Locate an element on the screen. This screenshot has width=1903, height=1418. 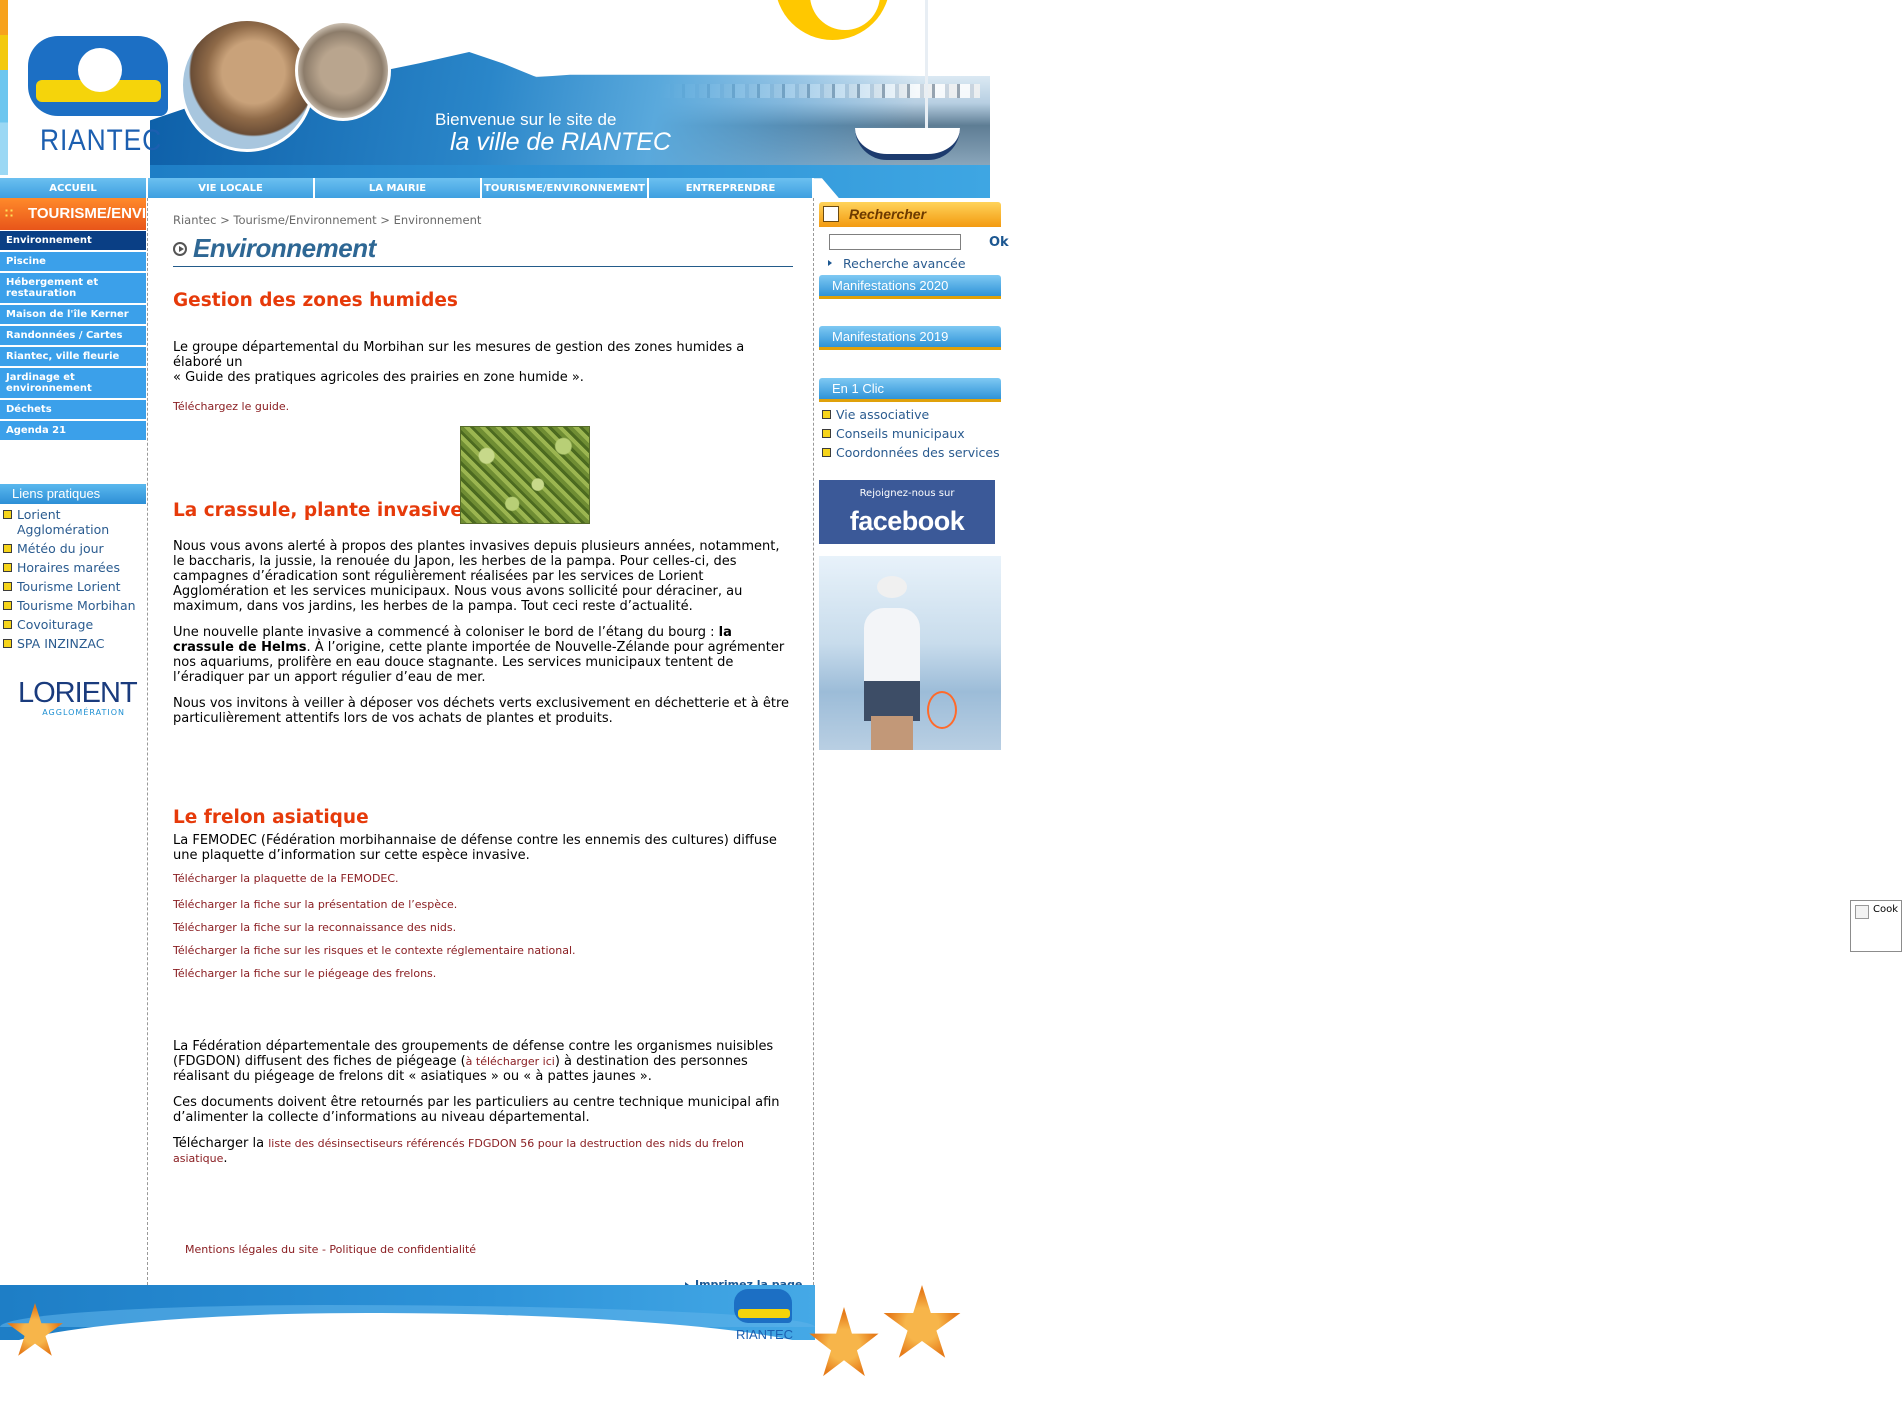
link-tourisme-morbihan: Tourisme Morbihan is located at coordinates (73, 605).